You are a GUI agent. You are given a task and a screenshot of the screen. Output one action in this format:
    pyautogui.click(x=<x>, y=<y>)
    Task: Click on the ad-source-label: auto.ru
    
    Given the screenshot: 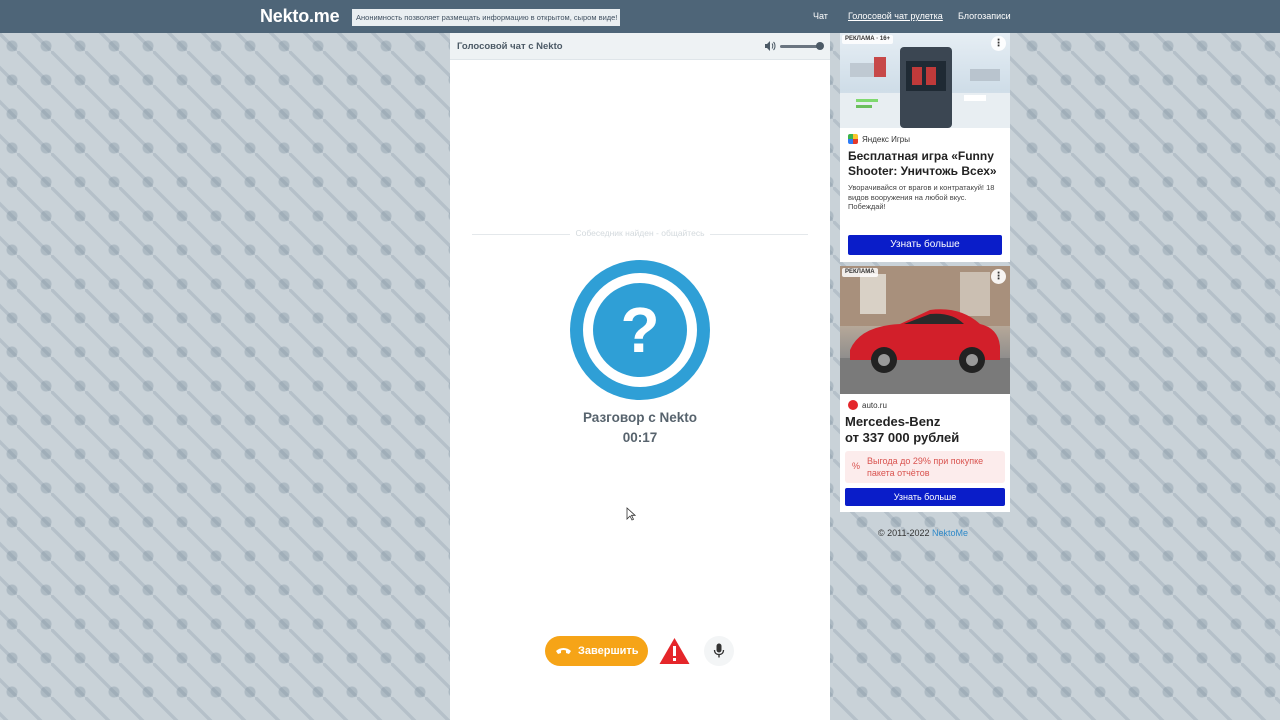 What is the action you would take?
    pyautogui.click(x=874, y=405)
    